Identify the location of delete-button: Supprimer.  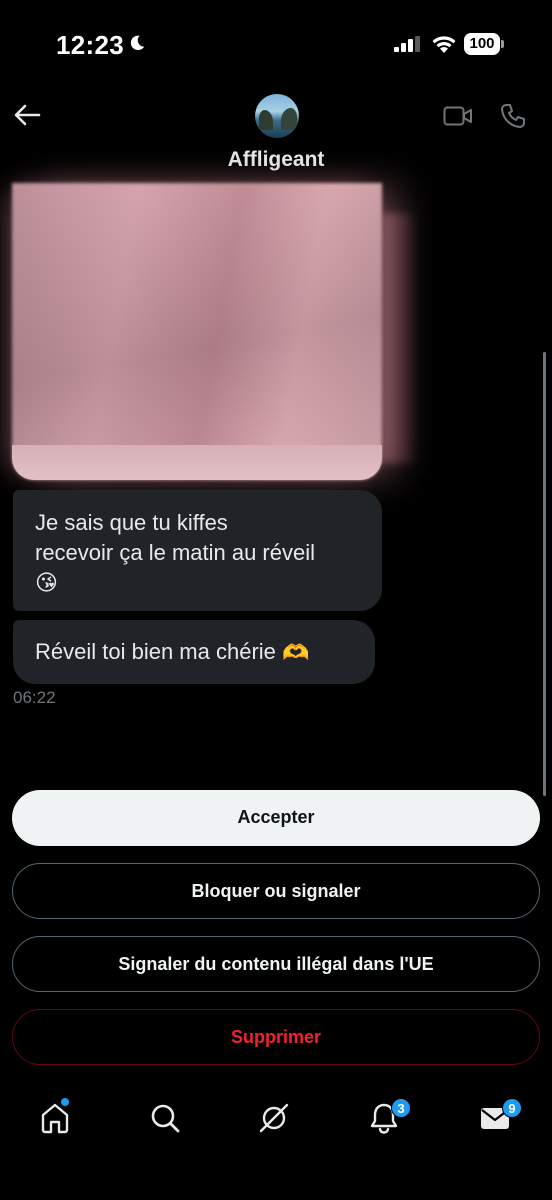
(276, 1037).